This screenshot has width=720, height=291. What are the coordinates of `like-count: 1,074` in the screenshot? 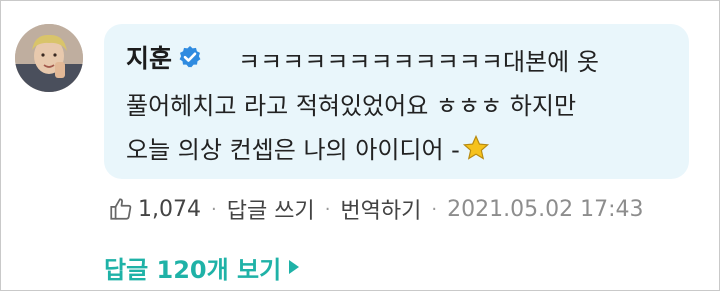 It's located at (169, 209).